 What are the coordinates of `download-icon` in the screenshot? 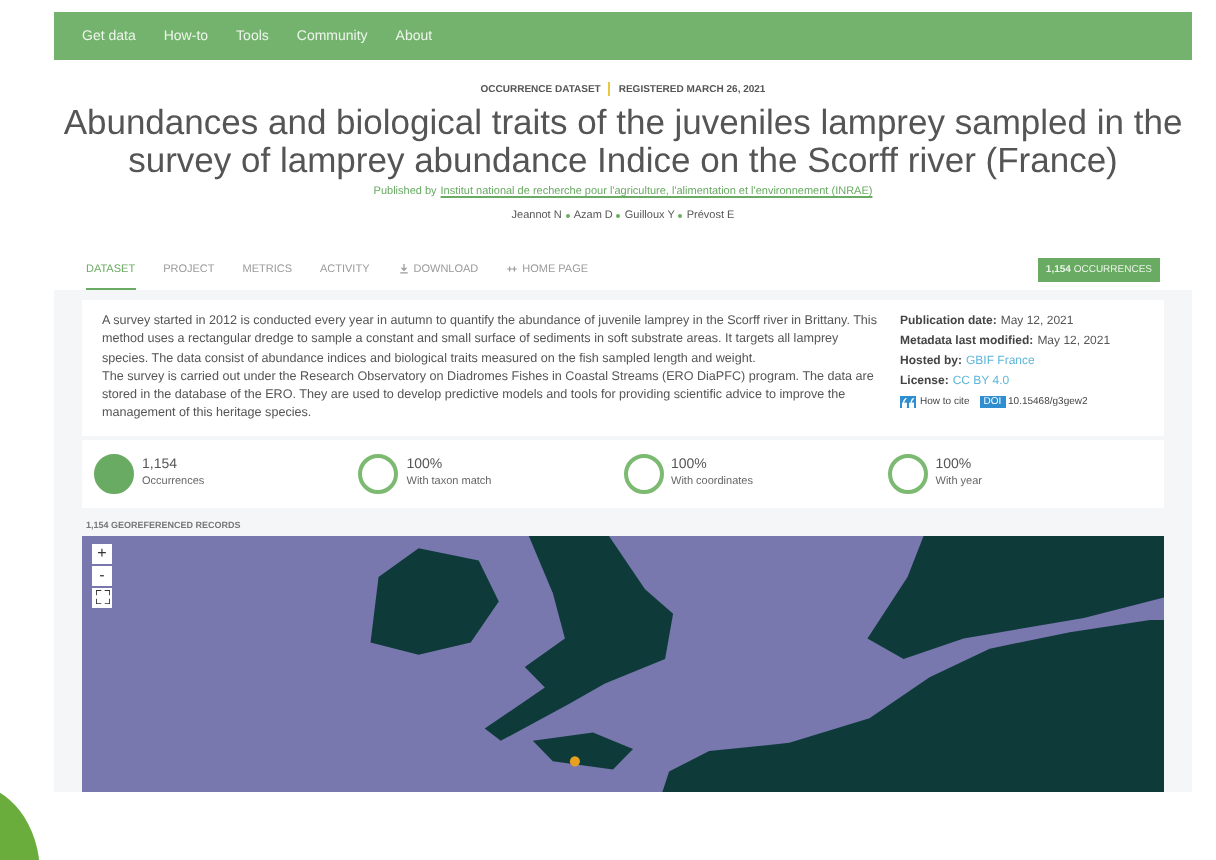 It's located at (403, 269).